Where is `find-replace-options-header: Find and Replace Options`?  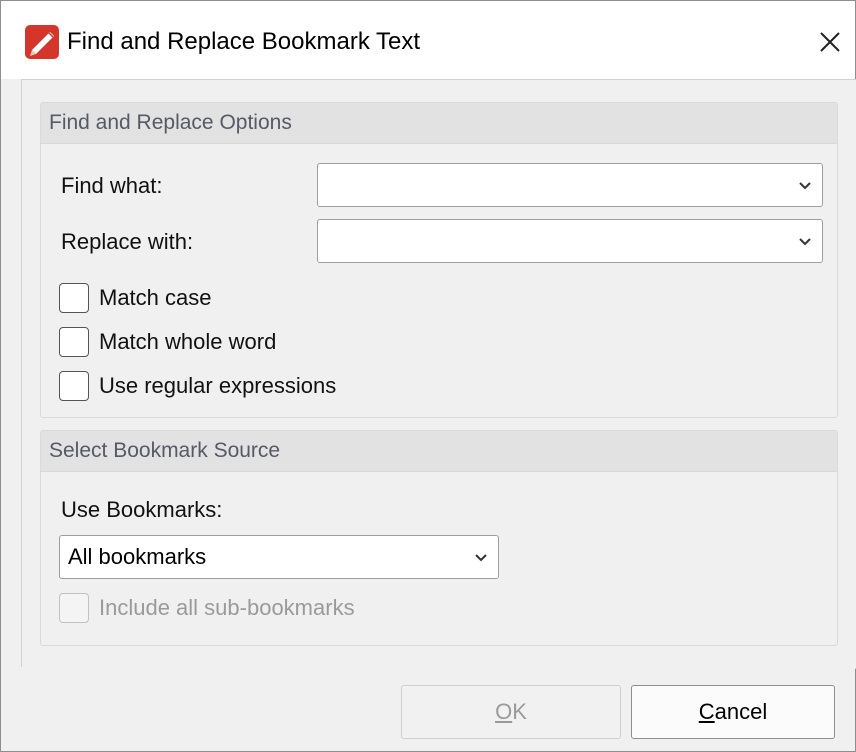 find-replace-options-header: Find and Replace Options is located at coordinates (439, 123).